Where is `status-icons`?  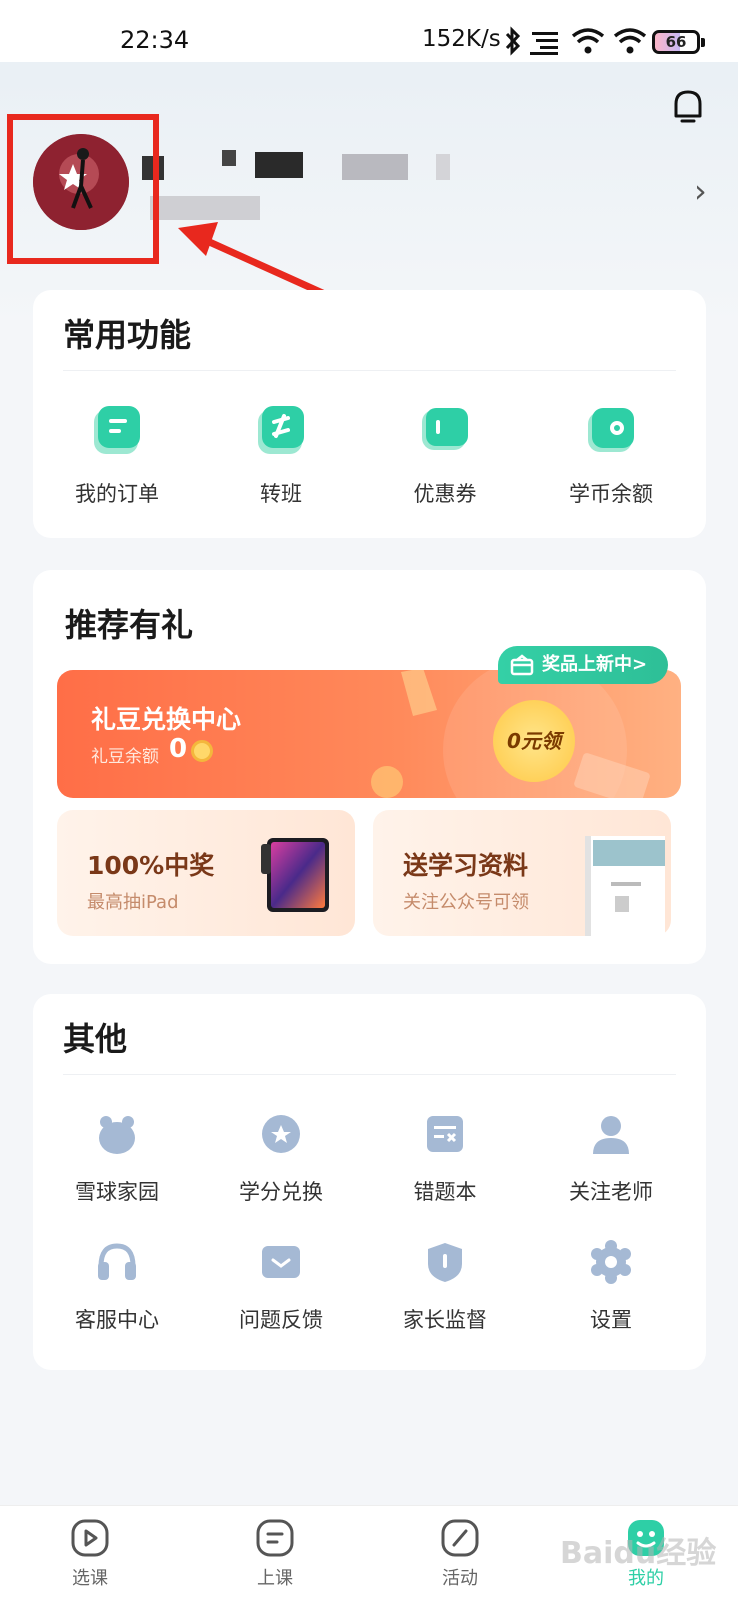
status-icons is located at coordinates (575, 41).